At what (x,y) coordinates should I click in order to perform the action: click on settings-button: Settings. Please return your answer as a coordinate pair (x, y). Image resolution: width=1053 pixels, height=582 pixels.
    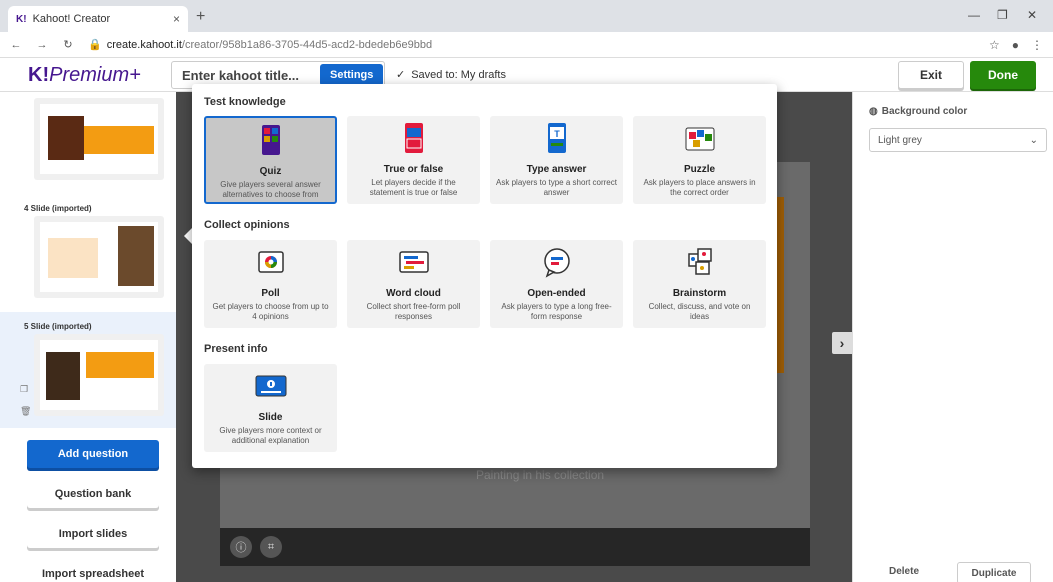
    Looking at the image, I should click on (352, 75).